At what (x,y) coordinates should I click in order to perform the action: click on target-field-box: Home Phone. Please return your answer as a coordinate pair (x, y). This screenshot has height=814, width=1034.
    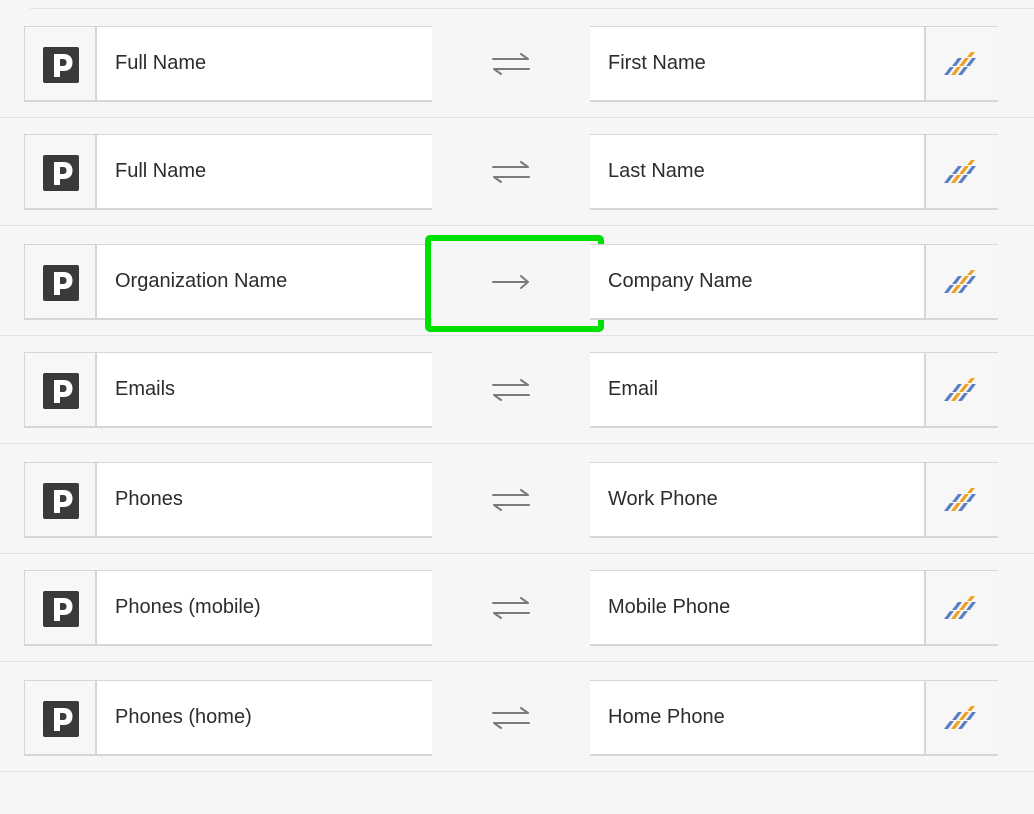
    Looking at the image, I should click on (794, 718).